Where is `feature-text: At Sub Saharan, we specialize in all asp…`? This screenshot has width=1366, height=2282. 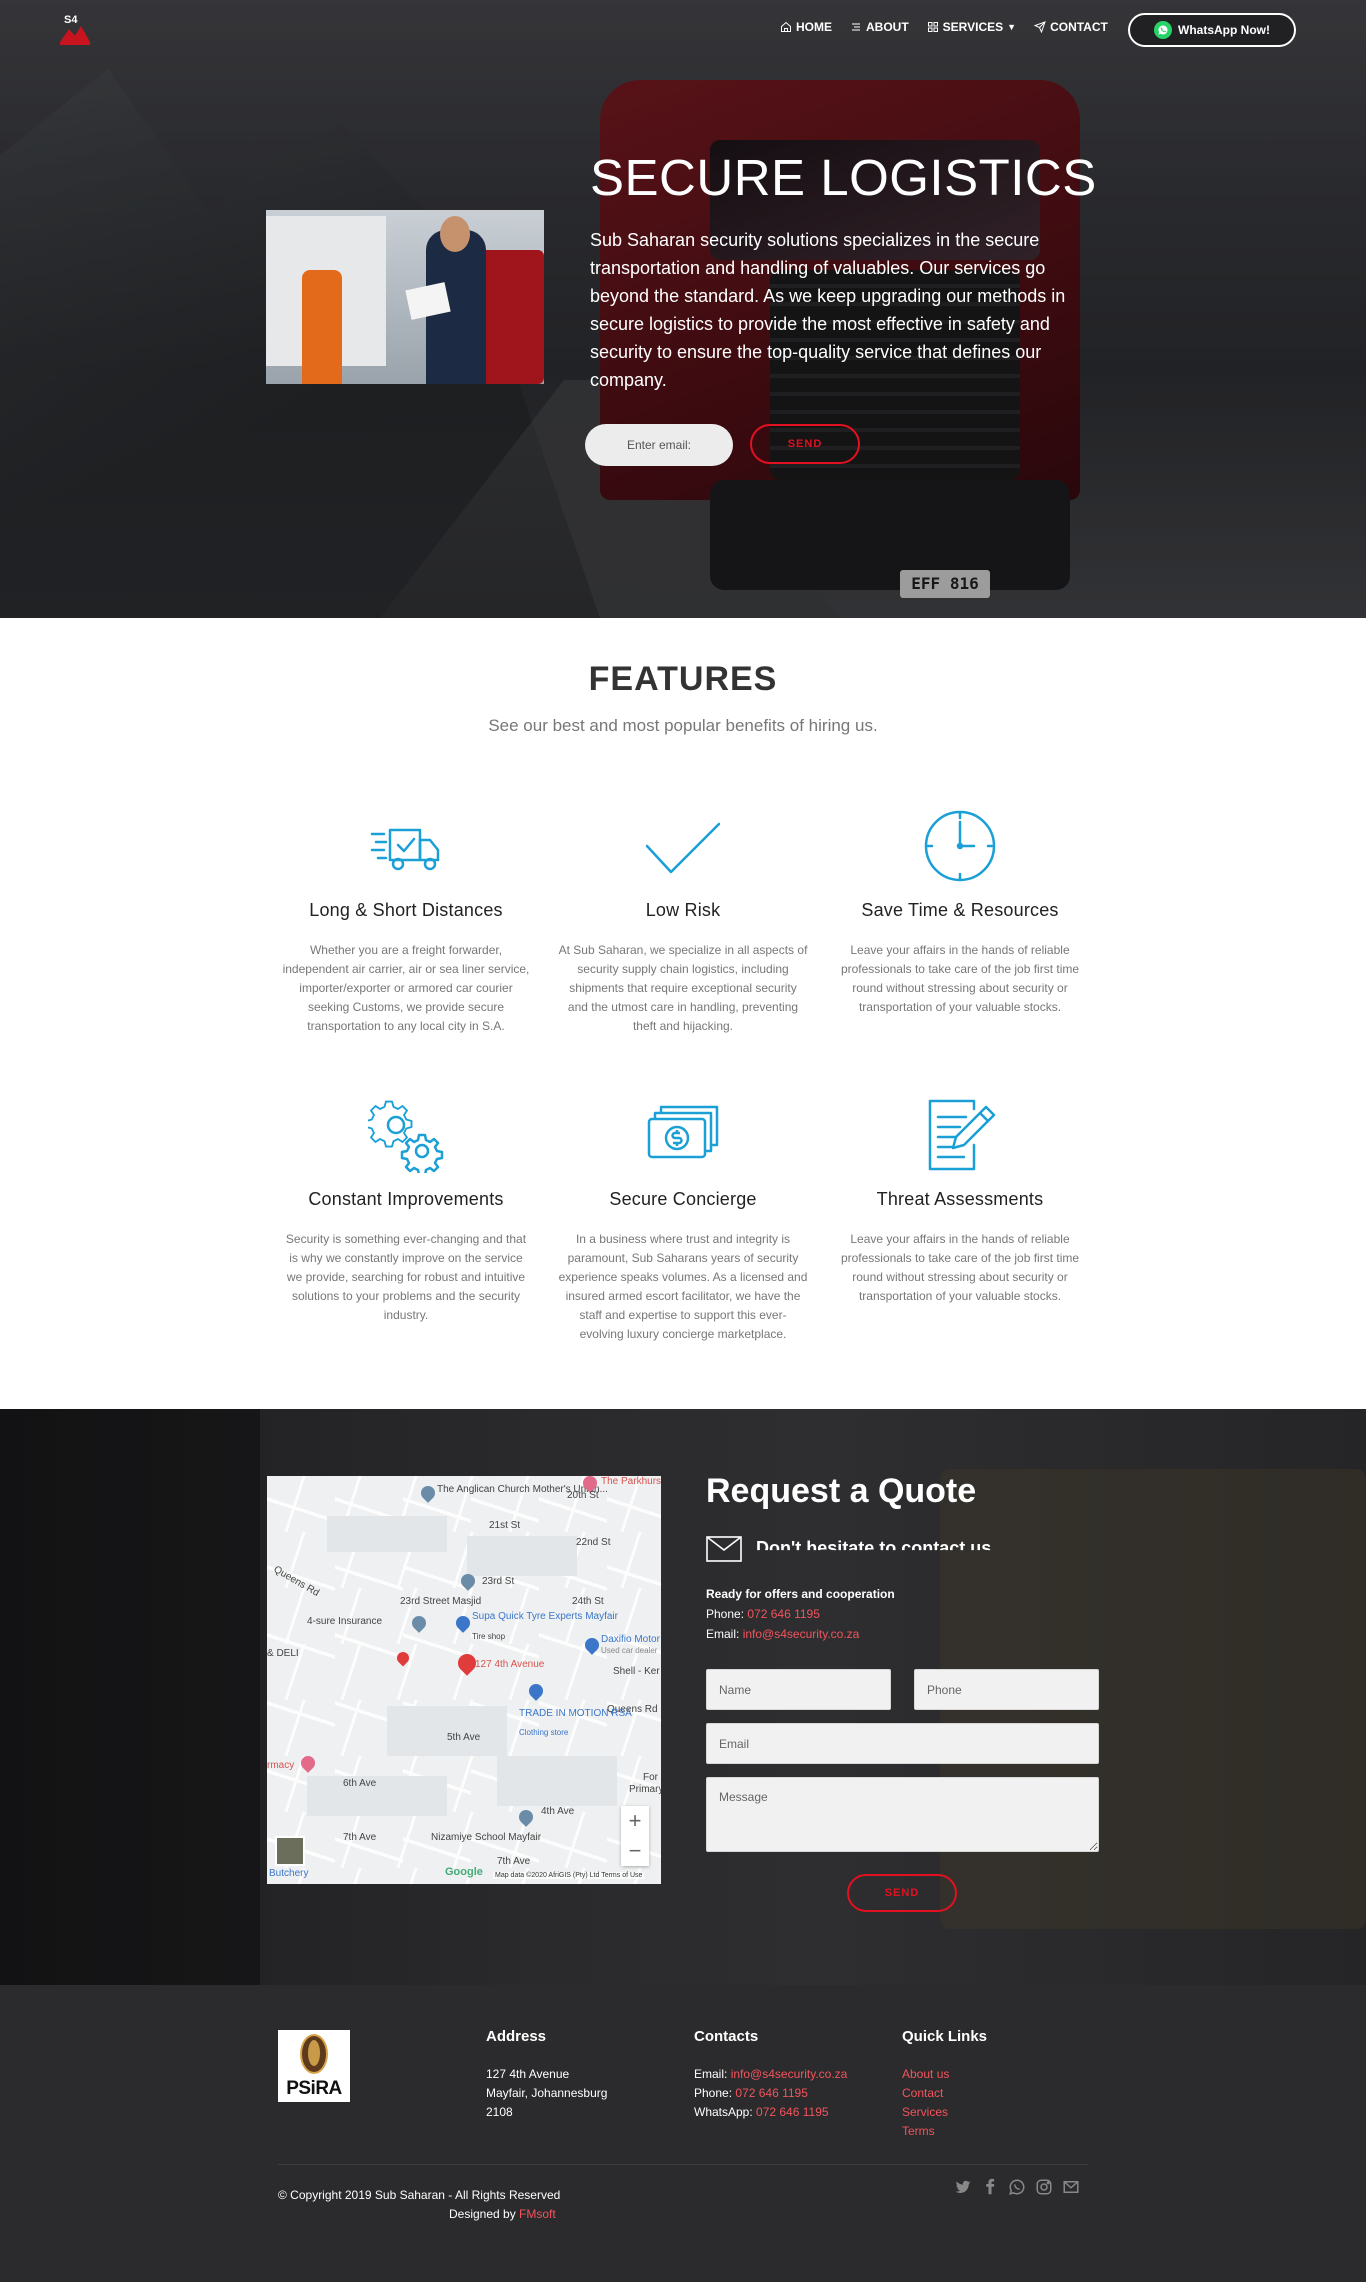
feature-text: At Sub Saharan, we specialize in all asp… is located at coordinates (683, 988).